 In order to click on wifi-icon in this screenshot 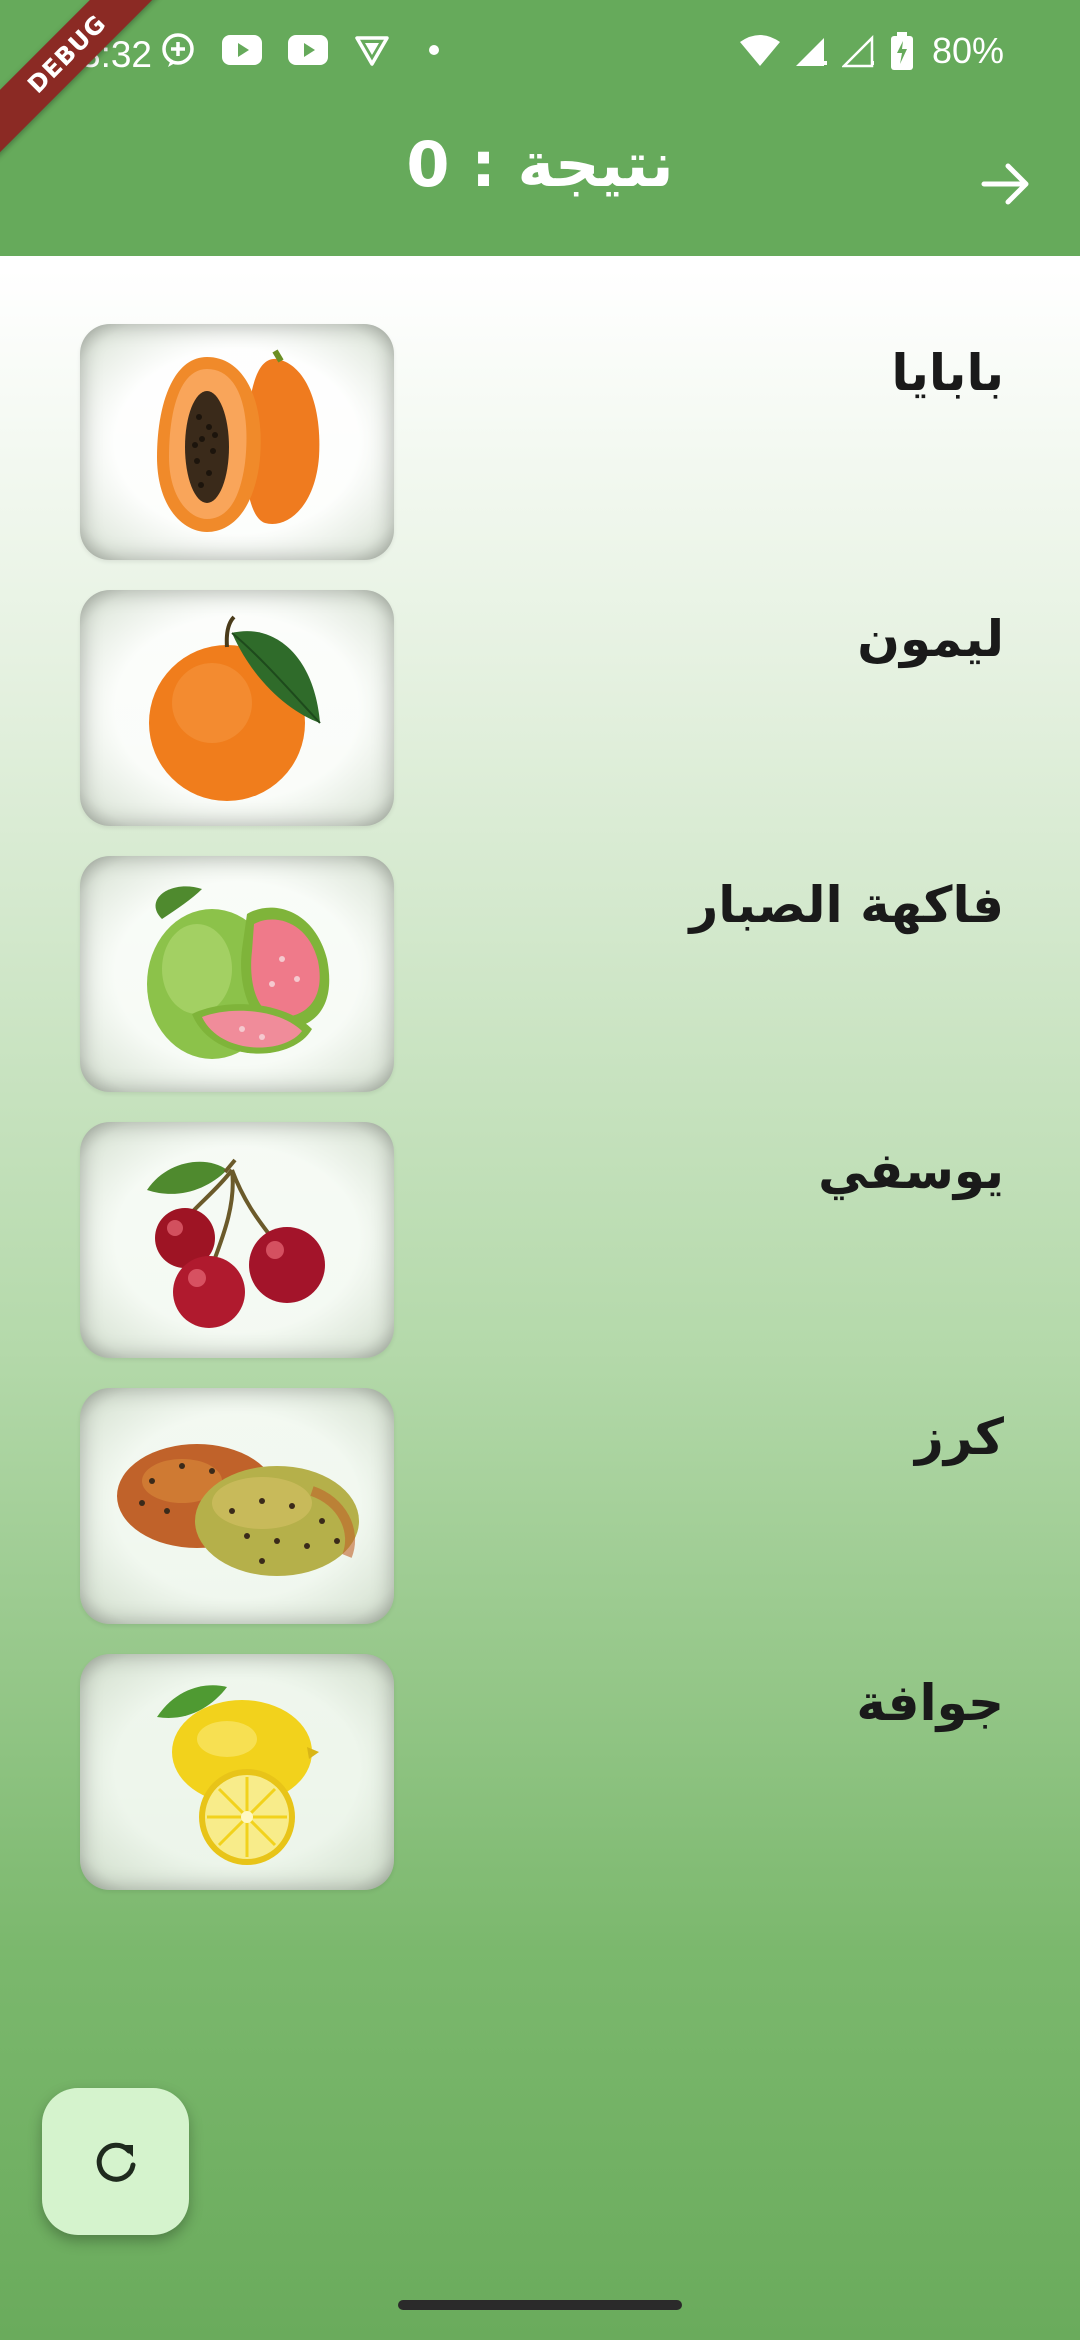, I will do `click(759, 50)`.